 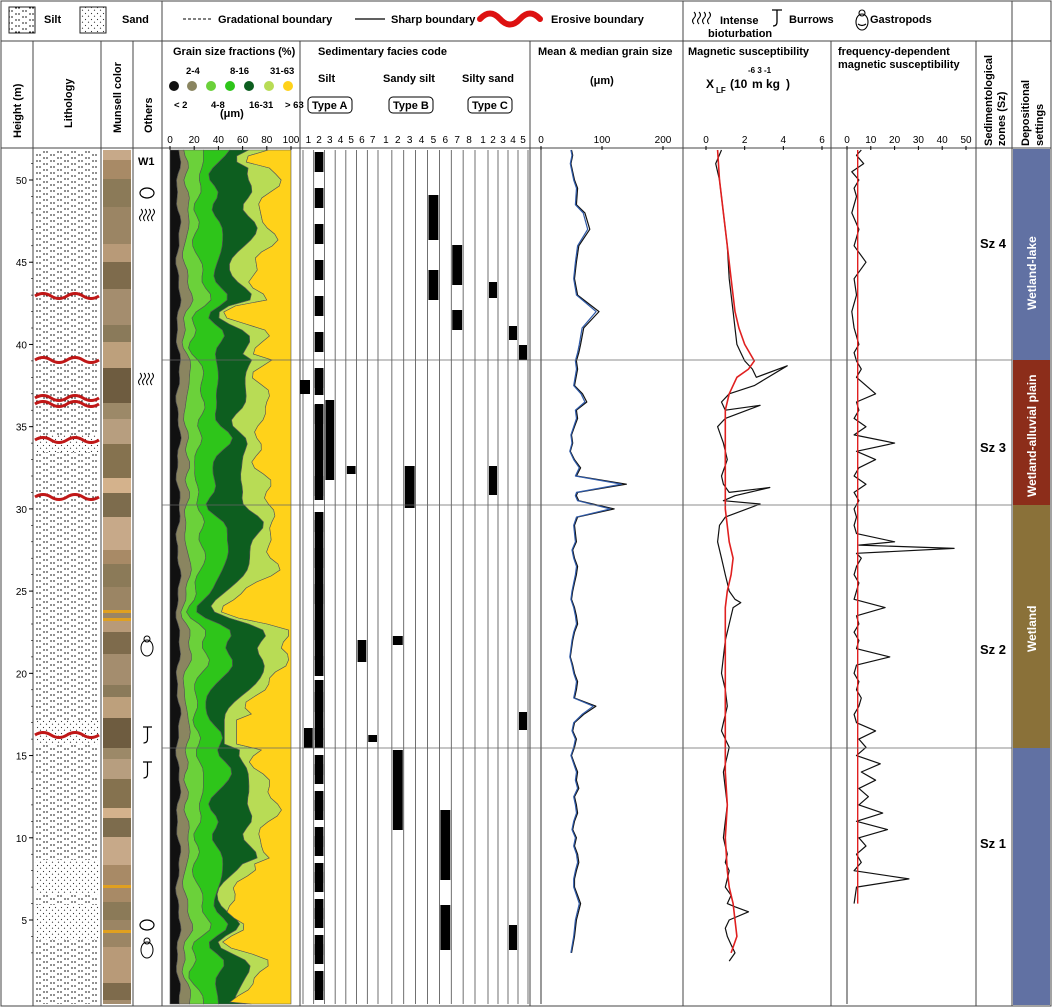 I want to click on gastropods-icon, so click(x=147, y=646).